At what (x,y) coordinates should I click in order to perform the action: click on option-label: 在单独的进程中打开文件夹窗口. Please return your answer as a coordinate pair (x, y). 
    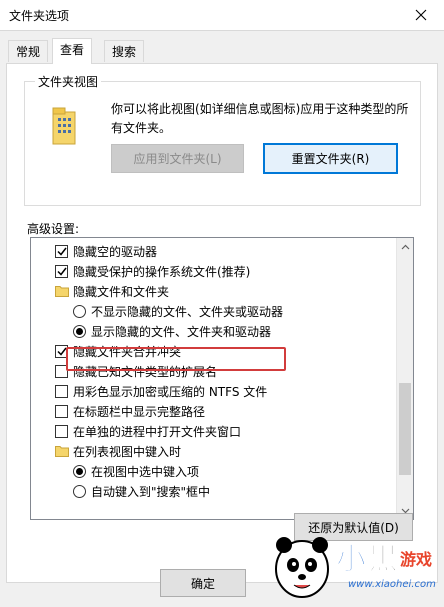
    Looking at the image, I should click on (157, 431).